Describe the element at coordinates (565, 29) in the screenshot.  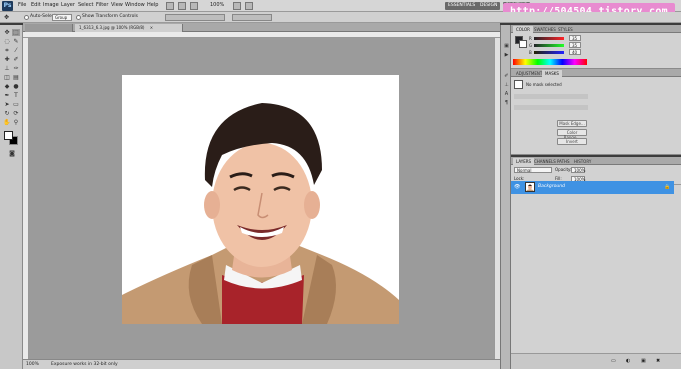
I see `tab-styles: STYLES` at that location.